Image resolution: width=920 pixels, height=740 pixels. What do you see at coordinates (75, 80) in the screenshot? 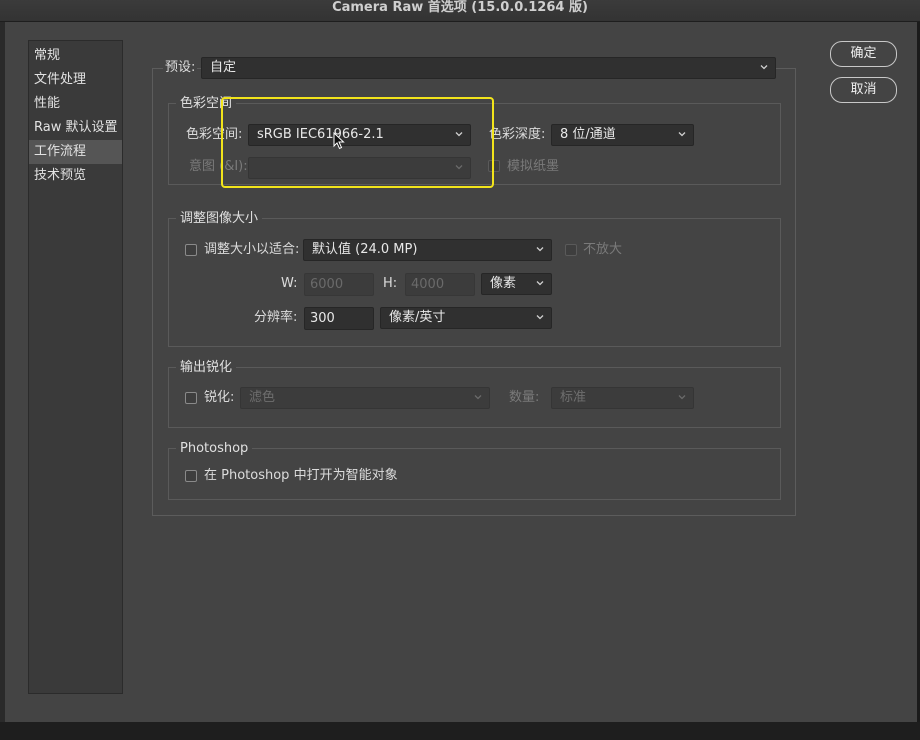
I see `sidebar-item-file-handling: 文件处理` at bounding box center [75, 80].